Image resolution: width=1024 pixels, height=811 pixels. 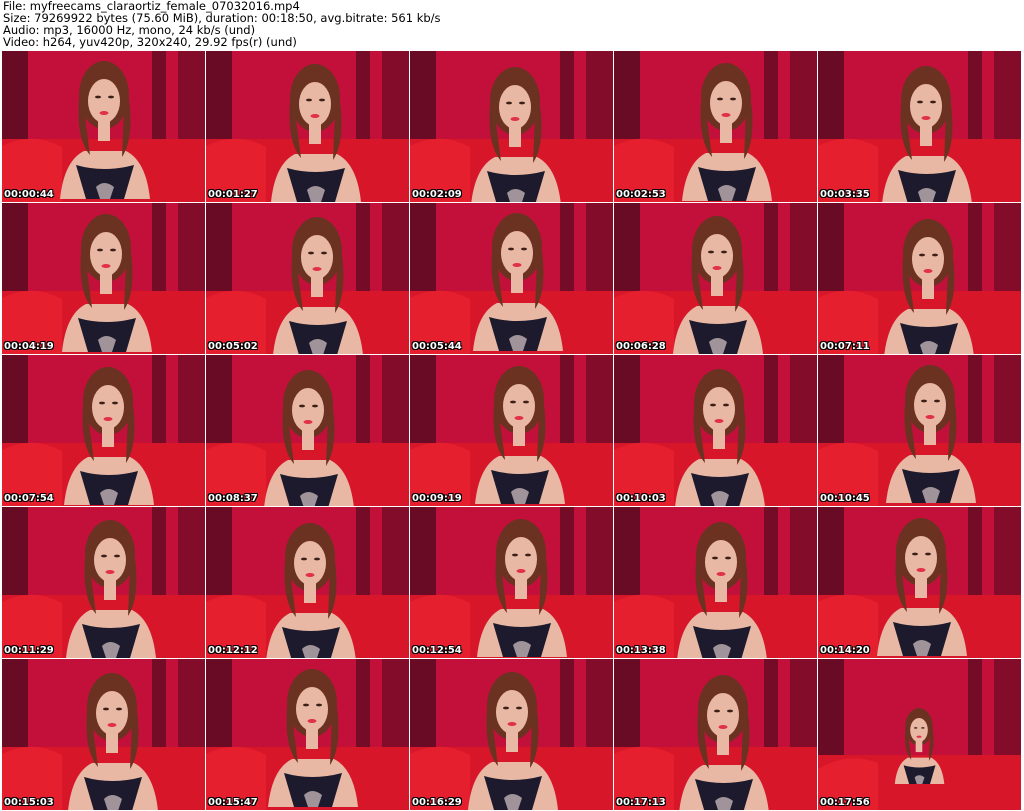 I want to click on video-thumbnail: 00:10:03, so click(x=715, y=430).